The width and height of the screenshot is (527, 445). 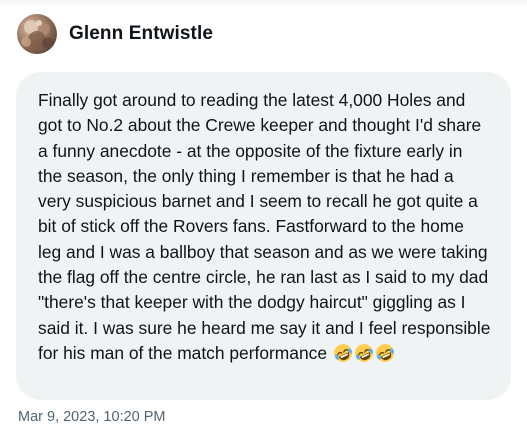 I want to click on sender-name: Glenn Entwistle, so click(x=141, y=34).